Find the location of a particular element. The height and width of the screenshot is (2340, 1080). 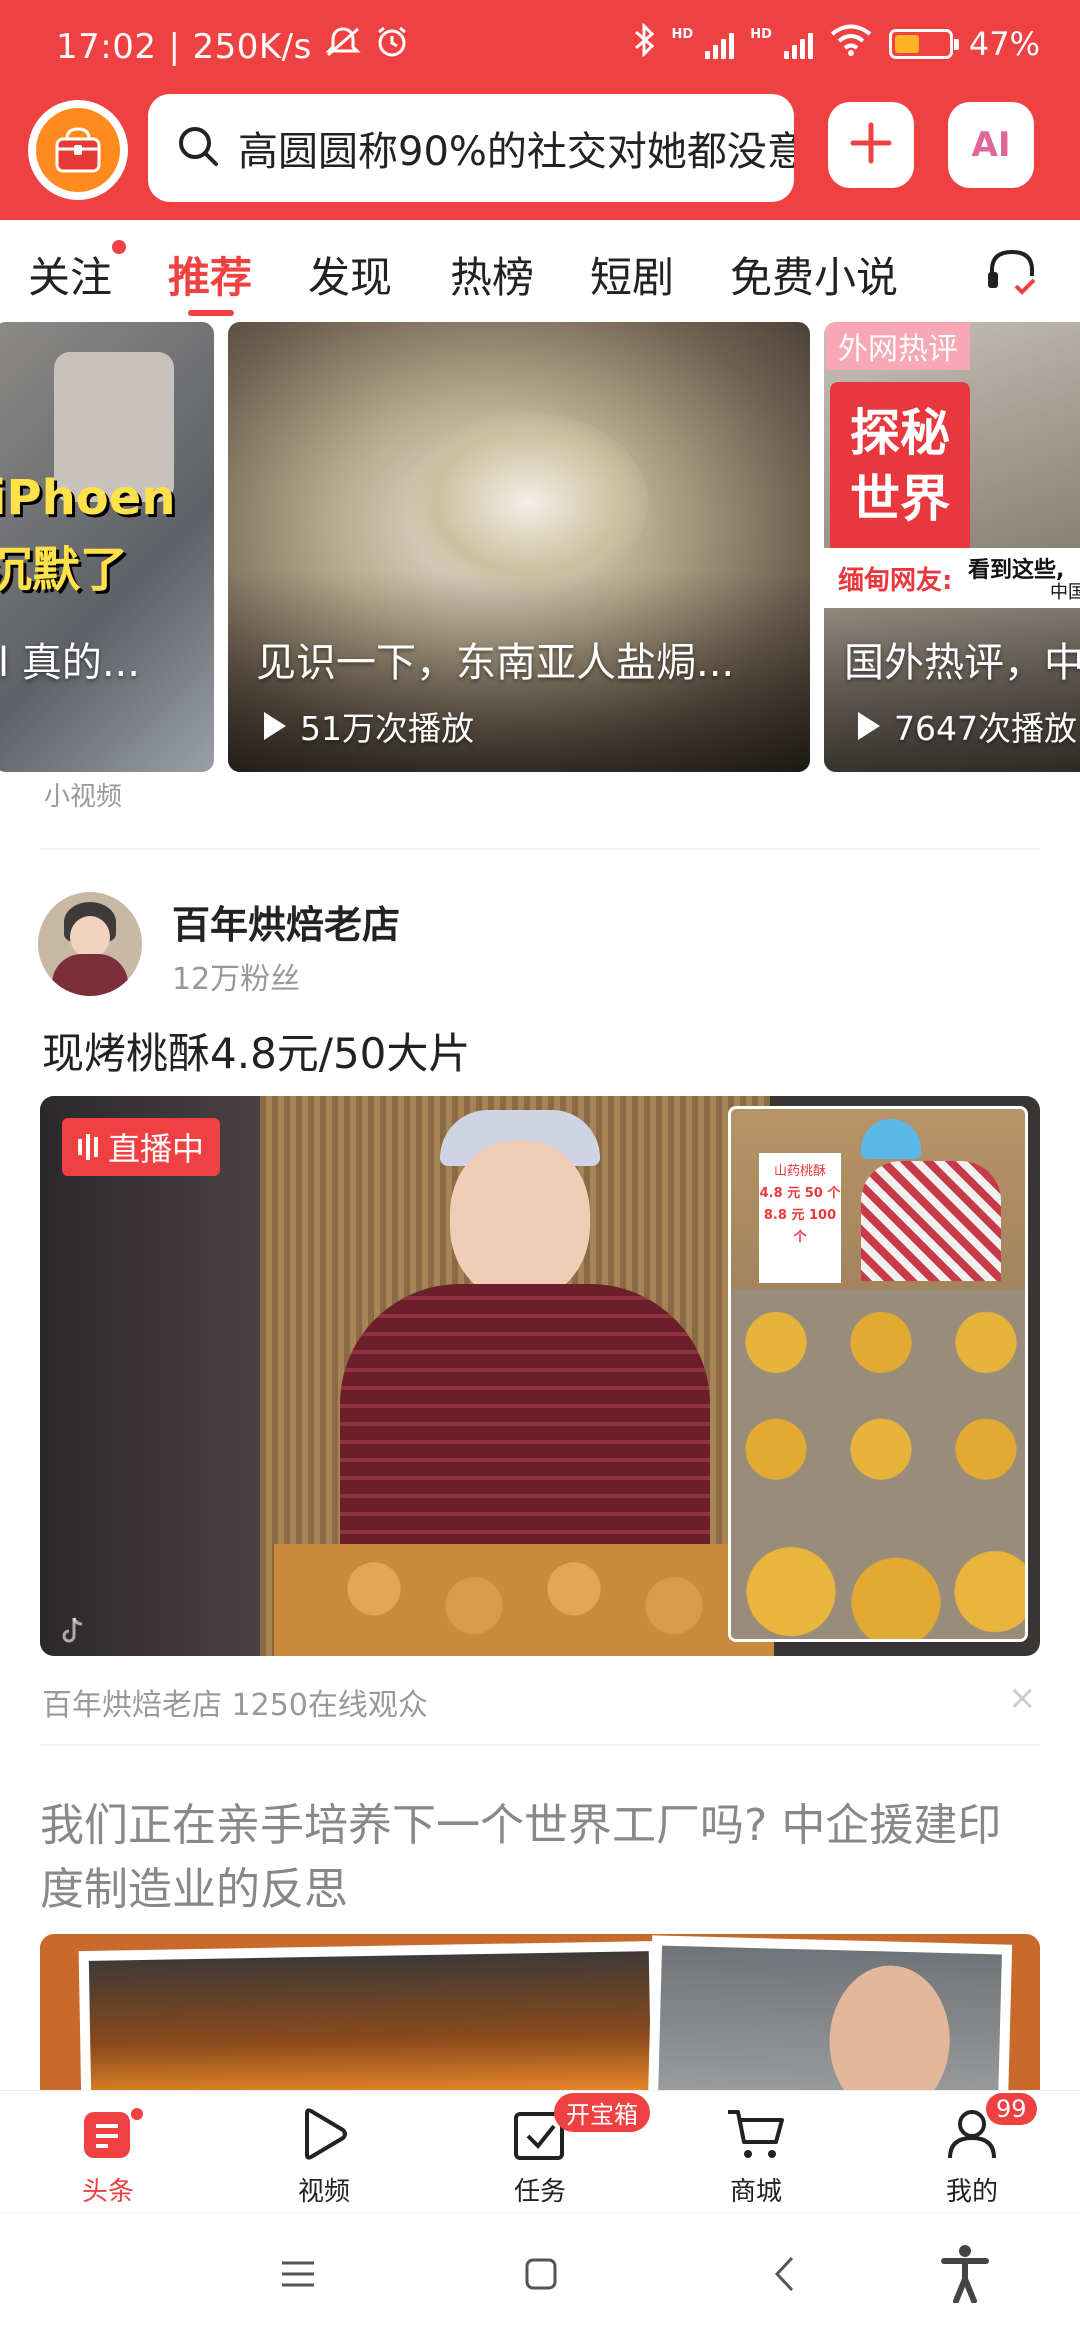

video-title: 国外热评，中 is located at coordinates (962, 663).